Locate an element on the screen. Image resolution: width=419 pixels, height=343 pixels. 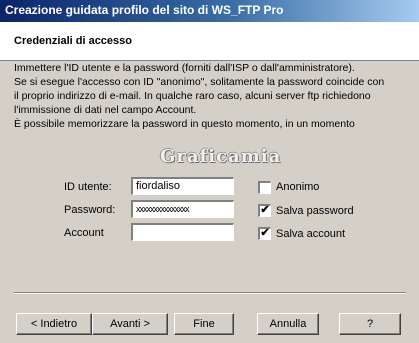
user-id-label: ID utente: is located at coordinates (88, 187).